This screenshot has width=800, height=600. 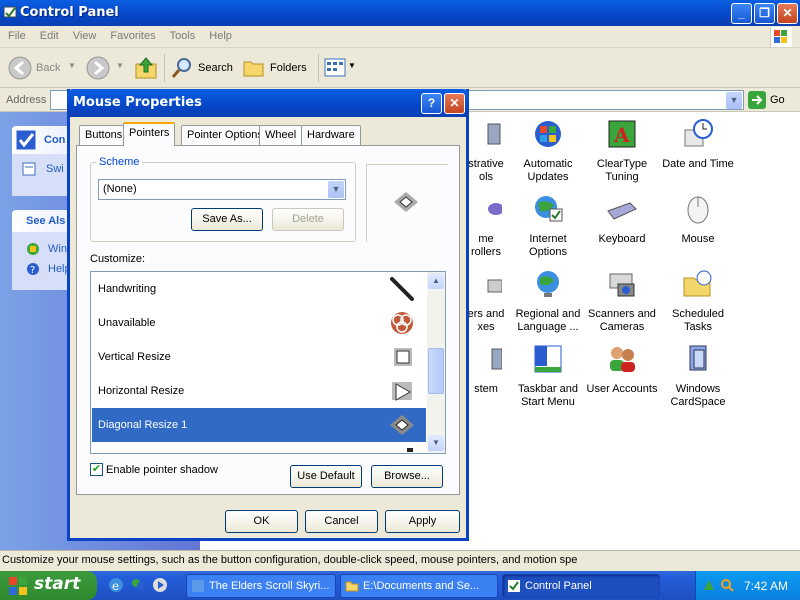 I want to click on views-dropdown-icon: ▼, so click(x=352, y=65).